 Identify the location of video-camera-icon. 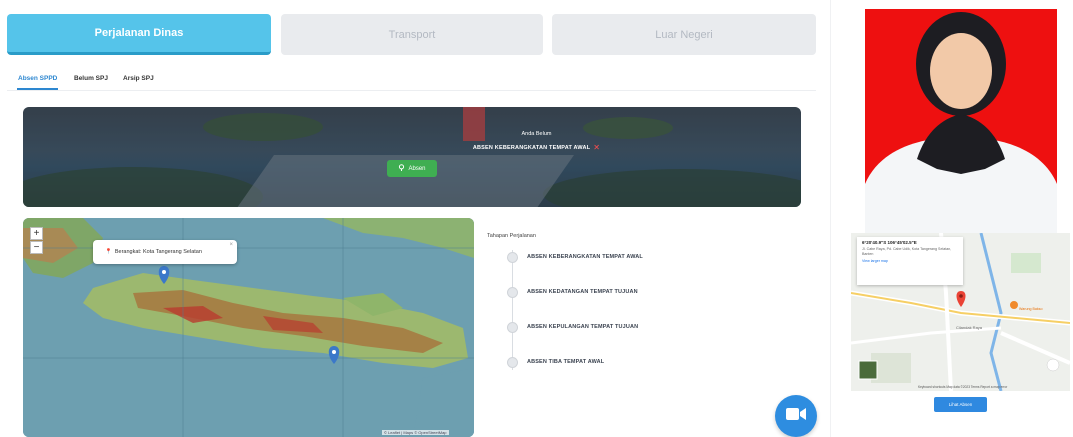
(796, 416).